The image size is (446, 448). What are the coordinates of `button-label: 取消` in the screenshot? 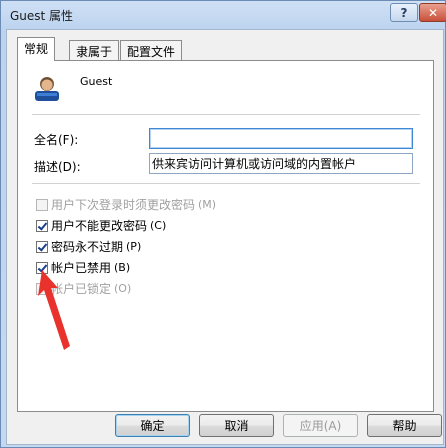 It's located at (236, 426).